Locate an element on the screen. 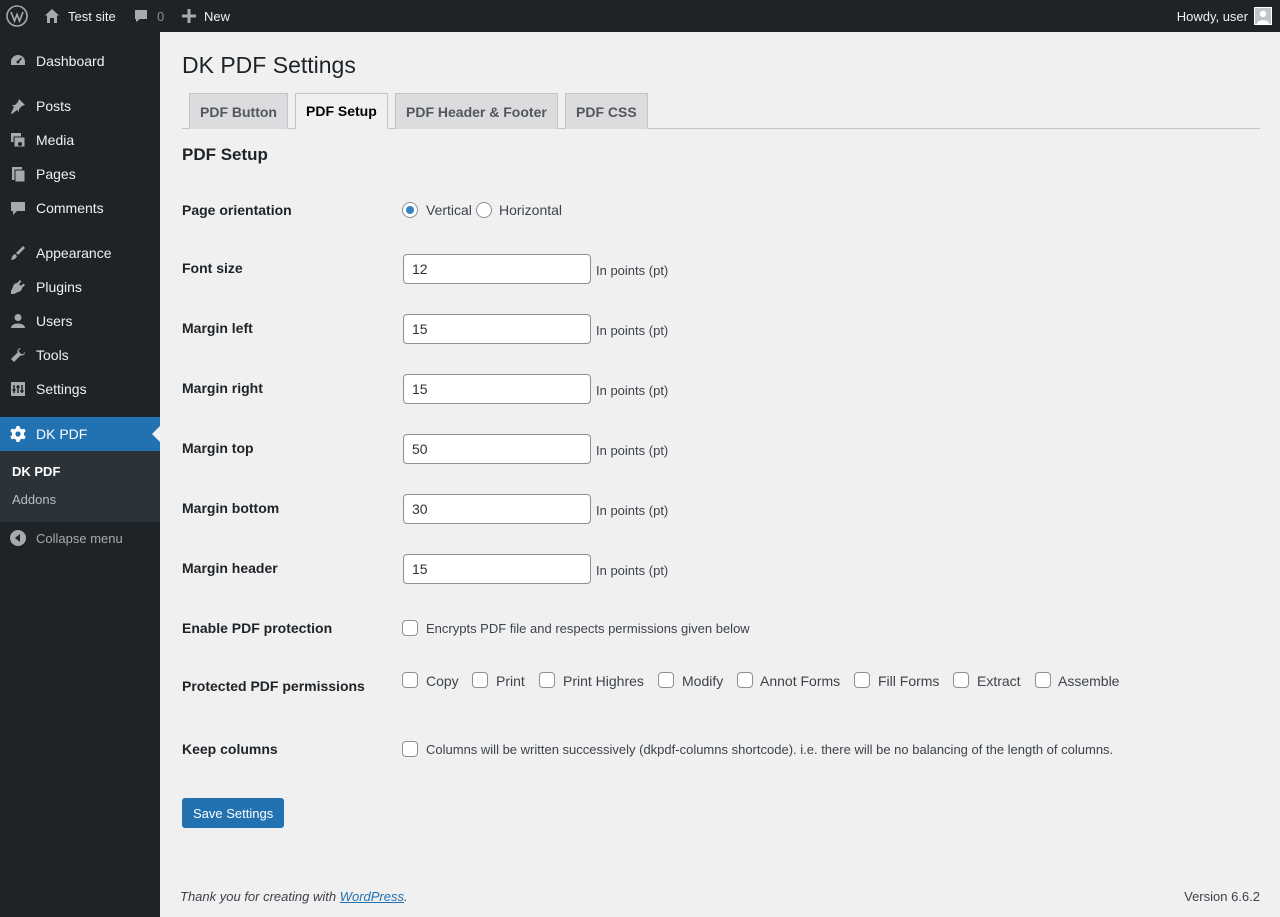 The height and width of the screenshot is (917, 1280). section-title: PDF Setup is located at coordinates (225, 154).